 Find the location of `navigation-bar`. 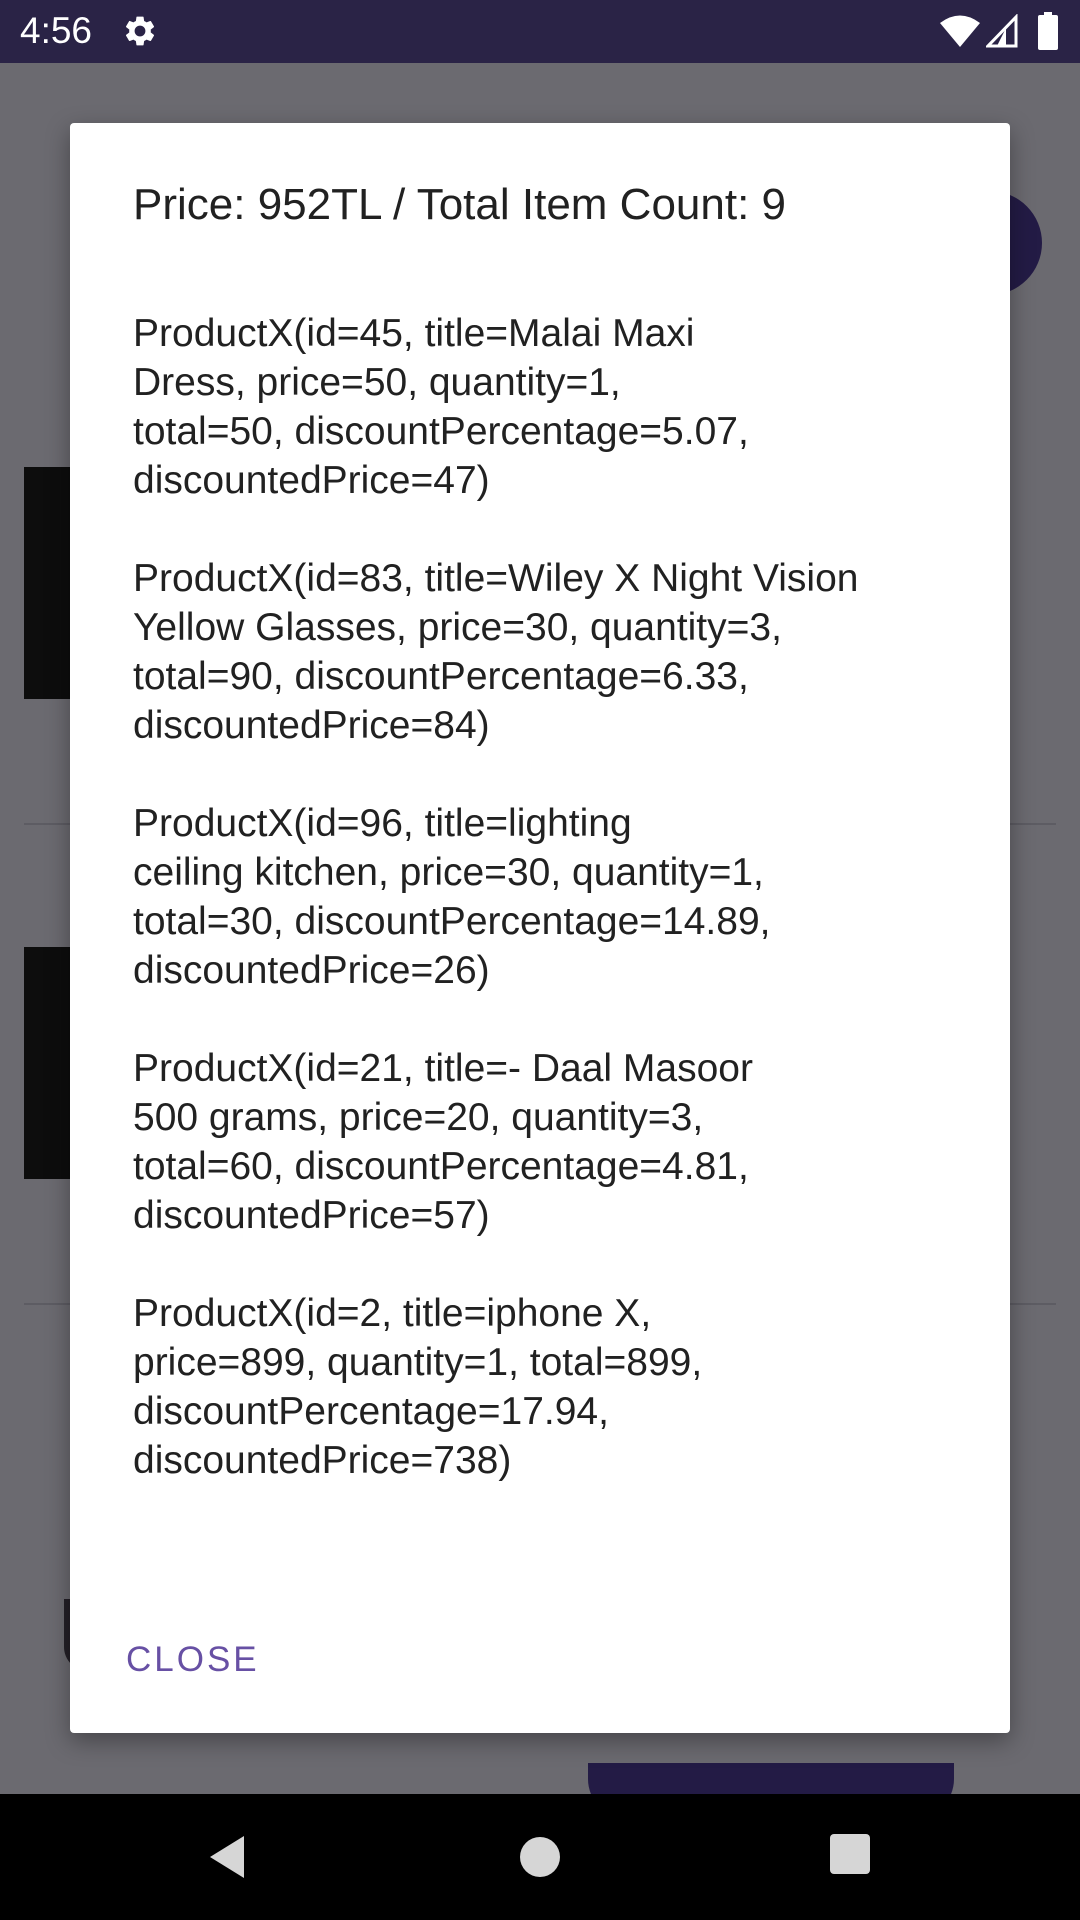

navigation-bar is located at coordinates (540, 1857).